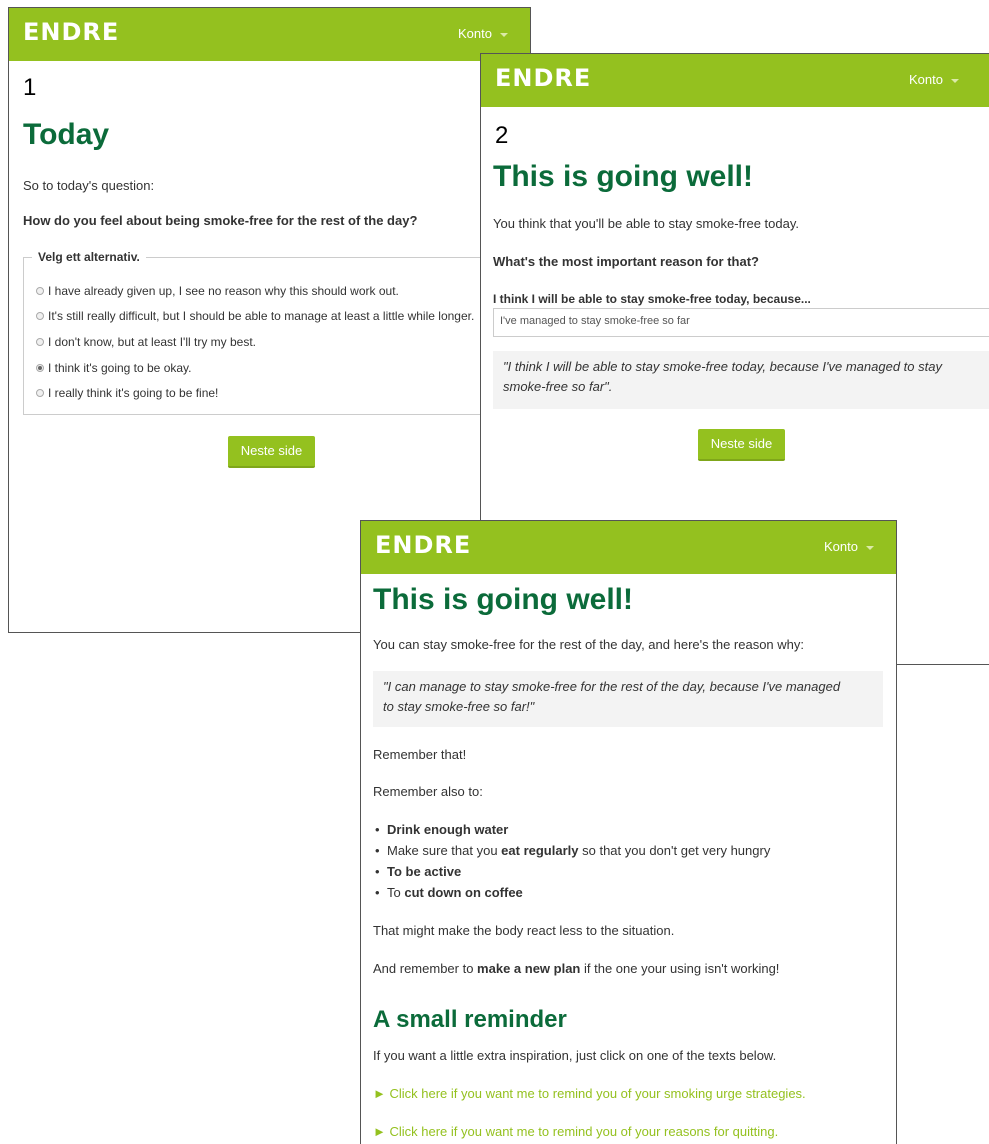 The image size is (989, 1144). Describe the element at coordinates (444, 850) in the screenshot. I see `tip-text: Make sure that you` at that location.